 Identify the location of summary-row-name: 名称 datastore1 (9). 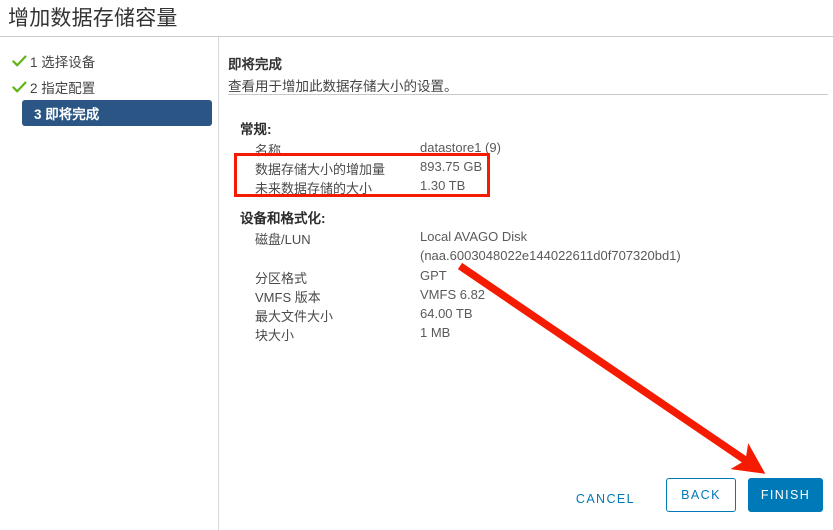
(515, 149).